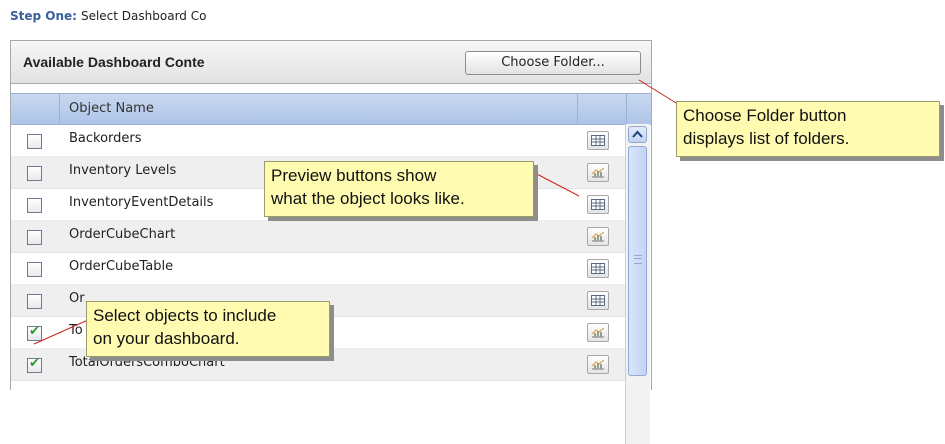 This screenshot has width=945, height=444. What do you see at coordinates (556, 184) in the screenshot?
I see `preview-leader-line` at bounding box center [556, 184].